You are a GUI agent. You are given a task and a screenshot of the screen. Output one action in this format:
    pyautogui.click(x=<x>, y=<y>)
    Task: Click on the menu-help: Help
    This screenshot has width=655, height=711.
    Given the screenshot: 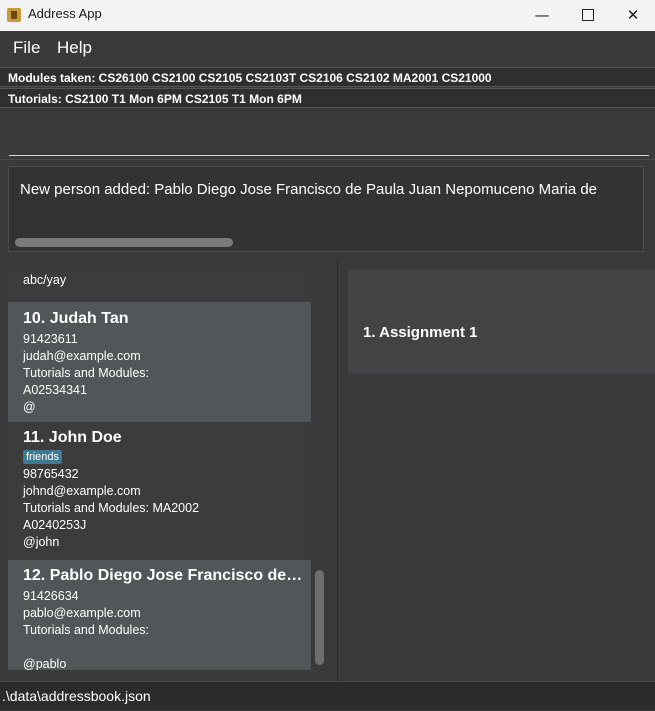 What is the action you would take?
    pyautogui.click(x=74, y=48)
    